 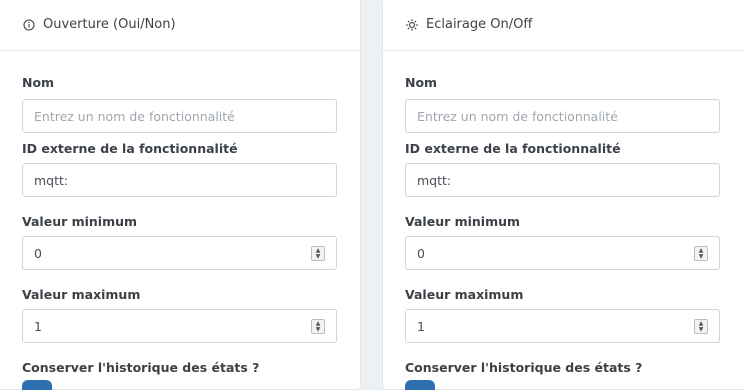 I want to click on card-header: Ouverture (Oui/Non), so click(x=180, y=25).